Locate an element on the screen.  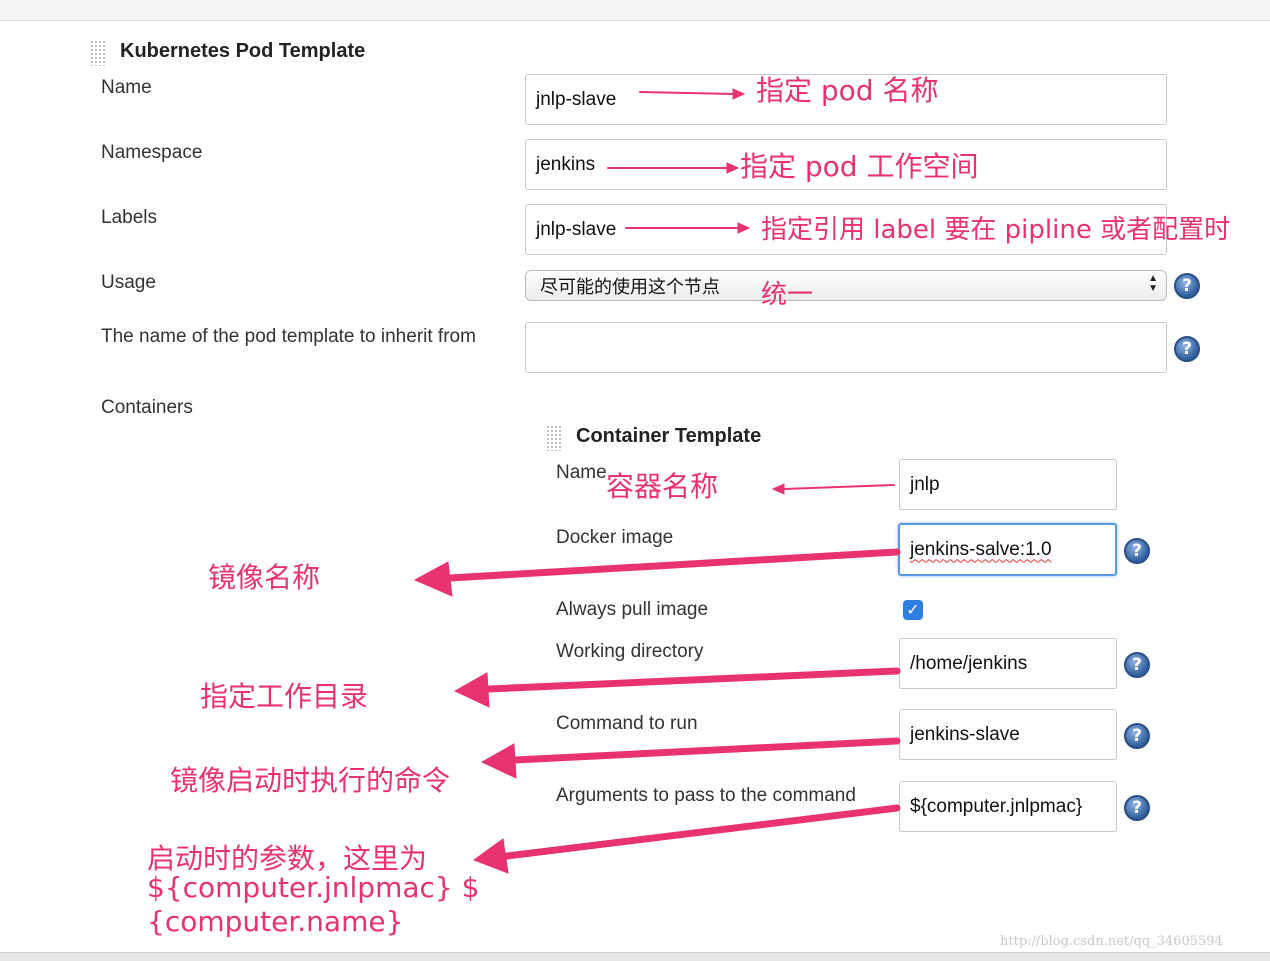
arrow-pod-name is located at coordinates (687, 93).